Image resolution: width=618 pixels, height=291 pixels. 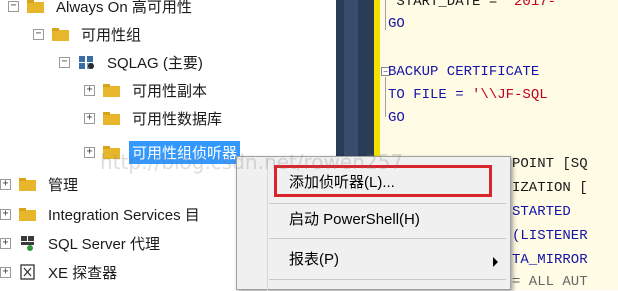 What do you see at coordinates (27, 272) in the screenshot?
I see `xe-profiler-icon` at bounding box center [27, 272].